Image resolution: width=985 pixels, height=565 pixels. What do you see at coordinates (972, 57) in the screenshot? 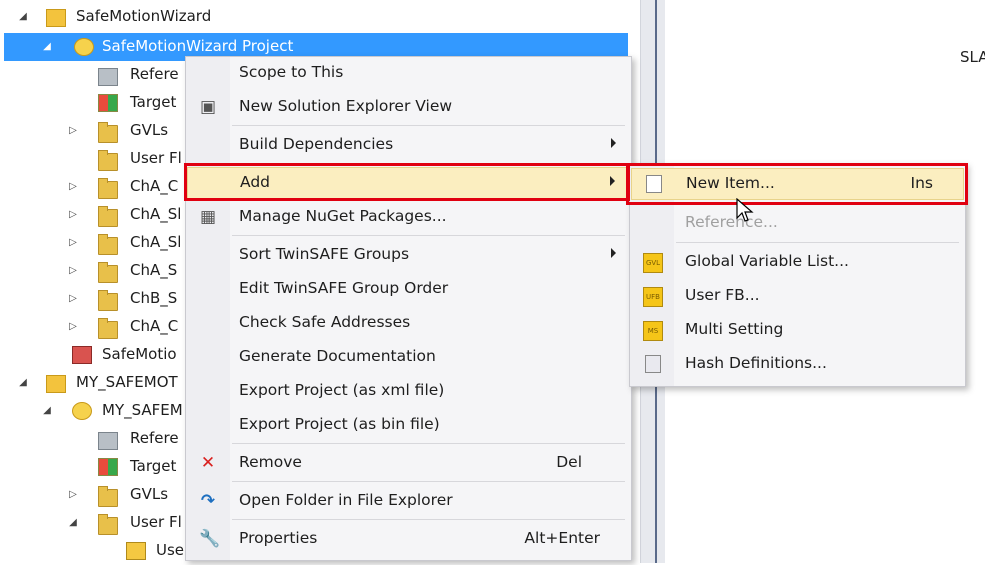
I see `editor-pane-text: SLA` at bounding box center [972, 57].